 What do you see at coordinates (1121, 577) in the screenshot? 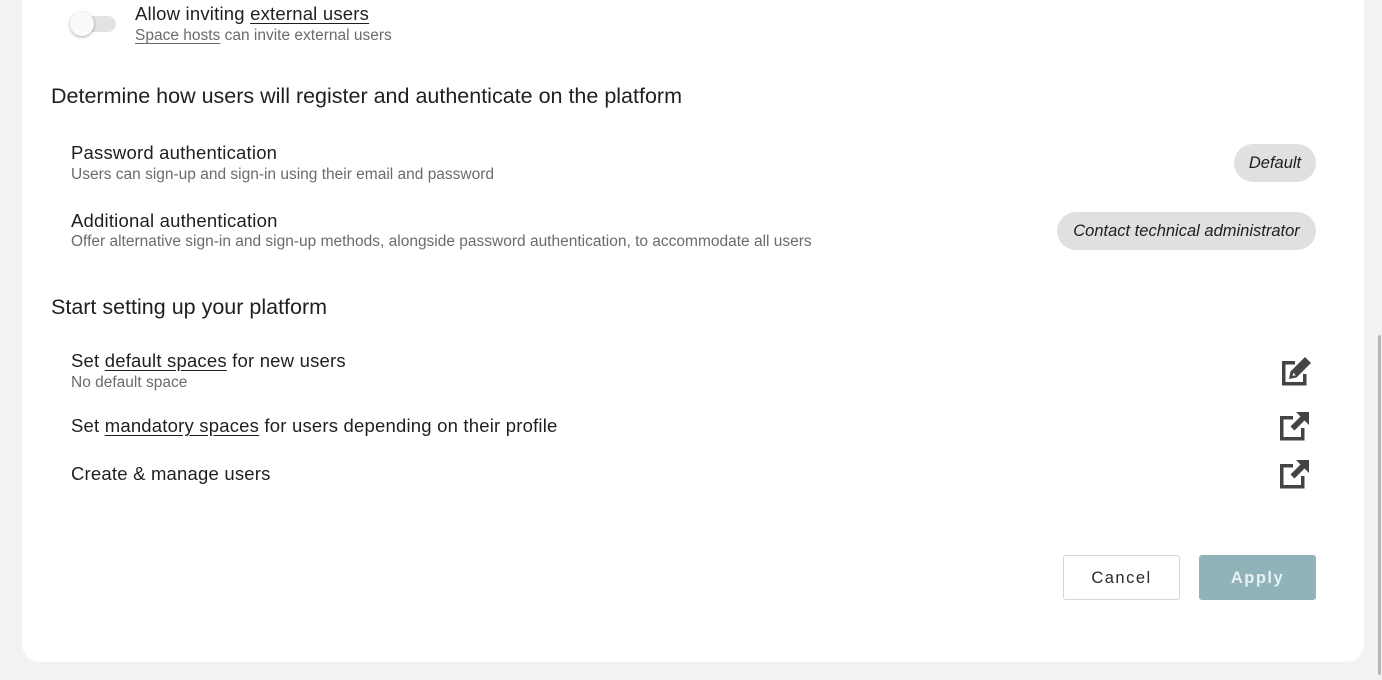
I see `cancel-button: Cancel` at bounding box center [1121, 577].